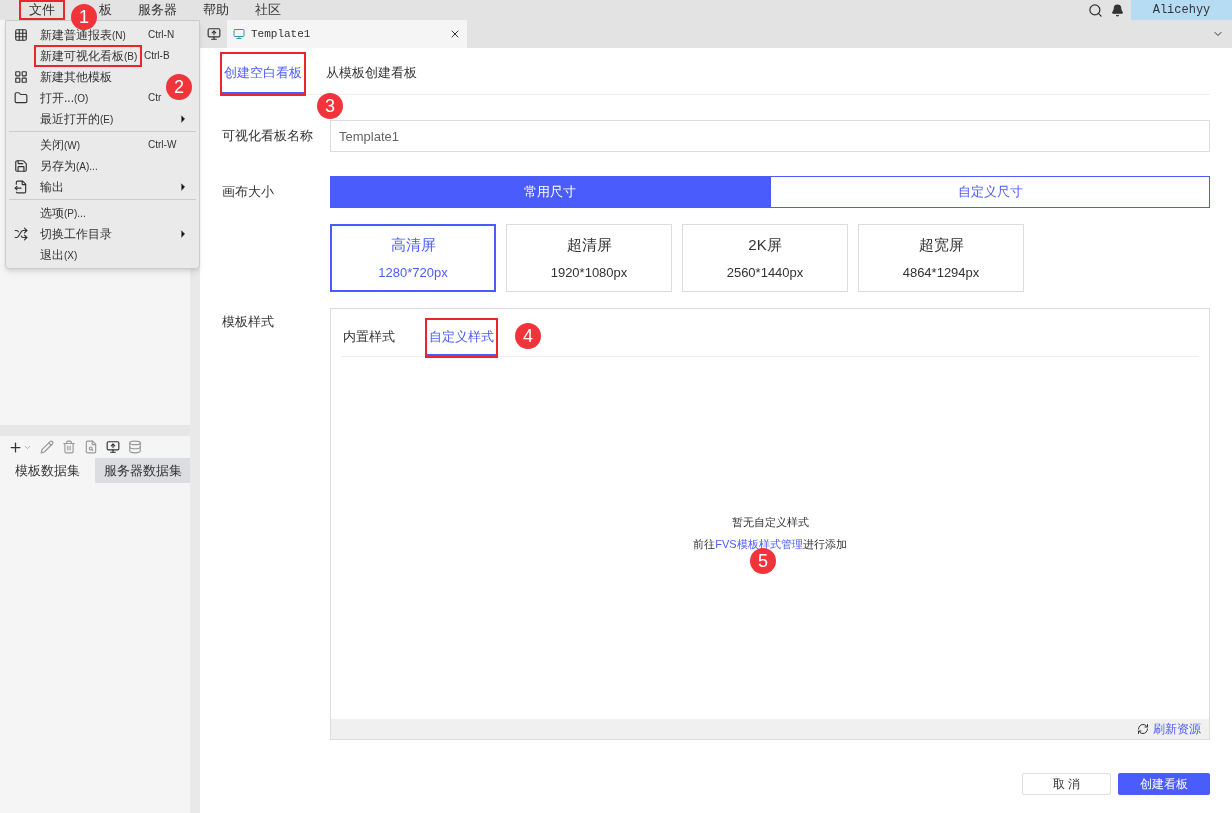 Image resolution: width=1232 pixels, height=813 pixels. What do you see at coordinates (21, 186) in the screenshot?
I see `export-icon` at bounding box center [21, 186].